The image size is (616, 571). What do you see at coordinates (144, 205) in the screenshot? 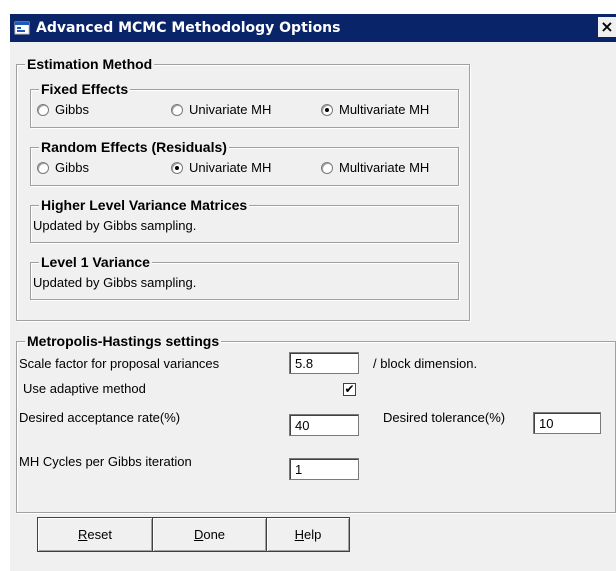
I see `higher-level-variance-legend: Higher Level Variance Matrices` at bounding box center [144, 205].